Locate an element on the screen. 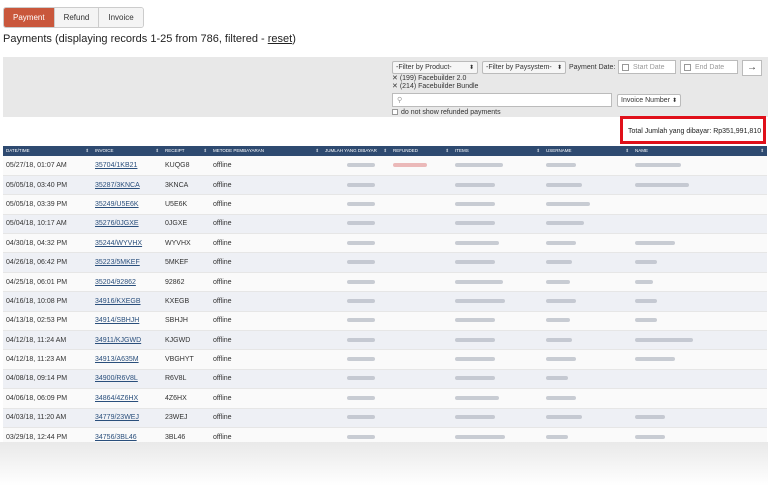  invoice-cell: 35223/5MKEF is located at coordinates (127, 262).